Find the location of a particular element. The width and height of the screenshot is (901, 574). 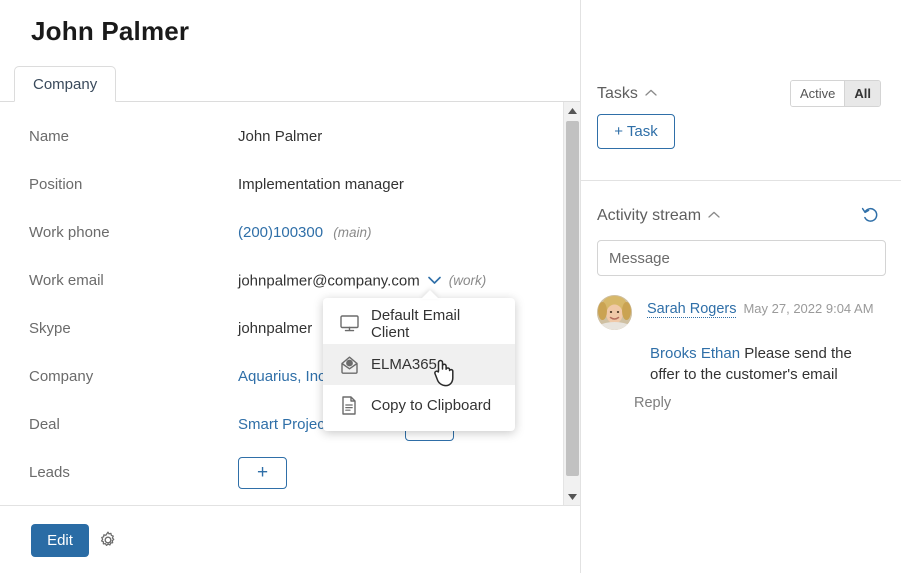

work-email-text: johnpalmer@company.com is located at coordinates (329, 281).